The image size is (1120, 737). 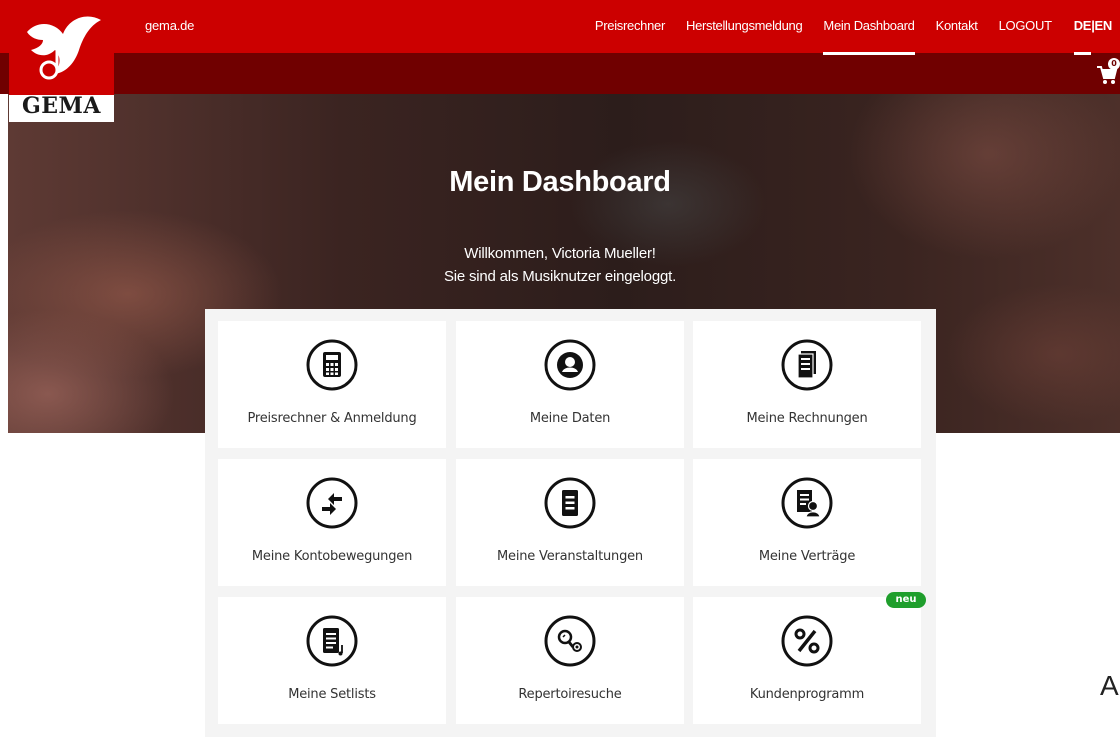 I want to click on tile-label: Meine Kontobewegungen, so click(x=332, y=556).